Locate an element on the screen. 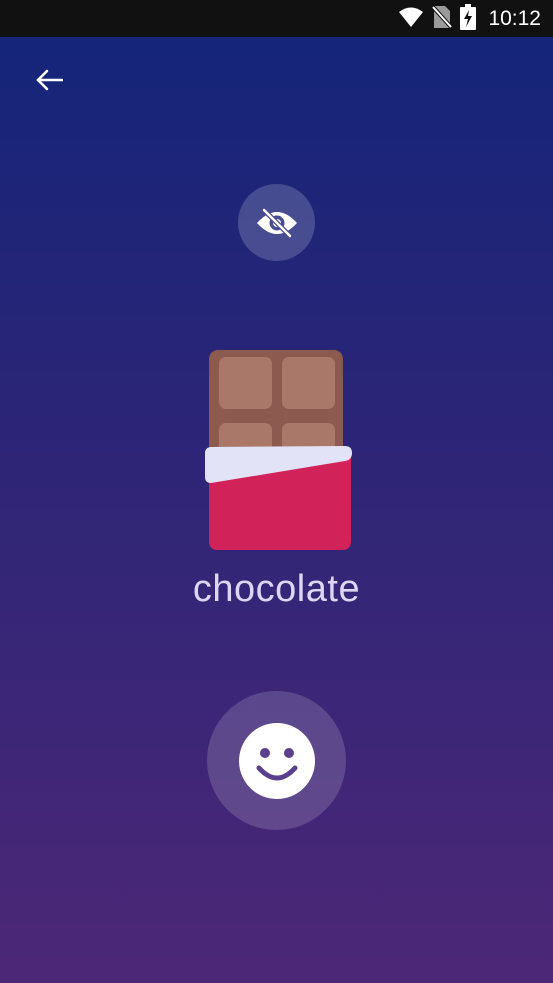 This screenshot has height=983, width=553. status-bar: 10:12 is located at coordinates (276, 18).